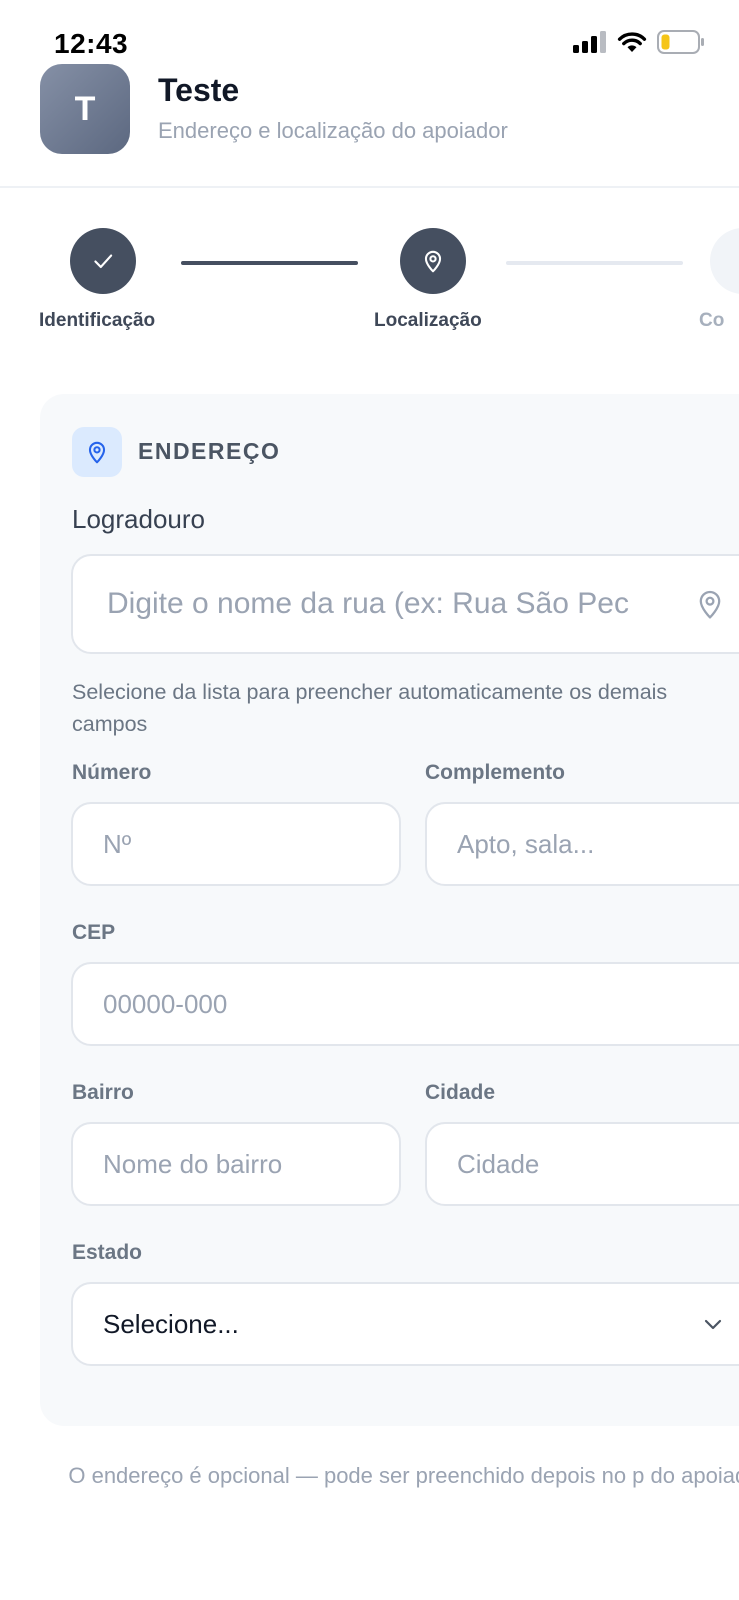 This screenshot has height=1600, width=739. What do you see at coordinates (460, 1092) in the screenshot?
I see `city-label: Cidade` at bounding box center [460, 1092].